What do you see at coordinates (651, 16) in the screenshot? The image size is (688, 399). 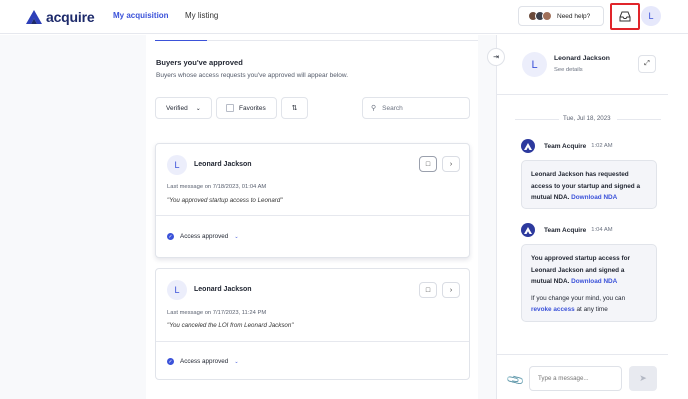 I see `user-avatar: L` at bounding box center [651, 16].